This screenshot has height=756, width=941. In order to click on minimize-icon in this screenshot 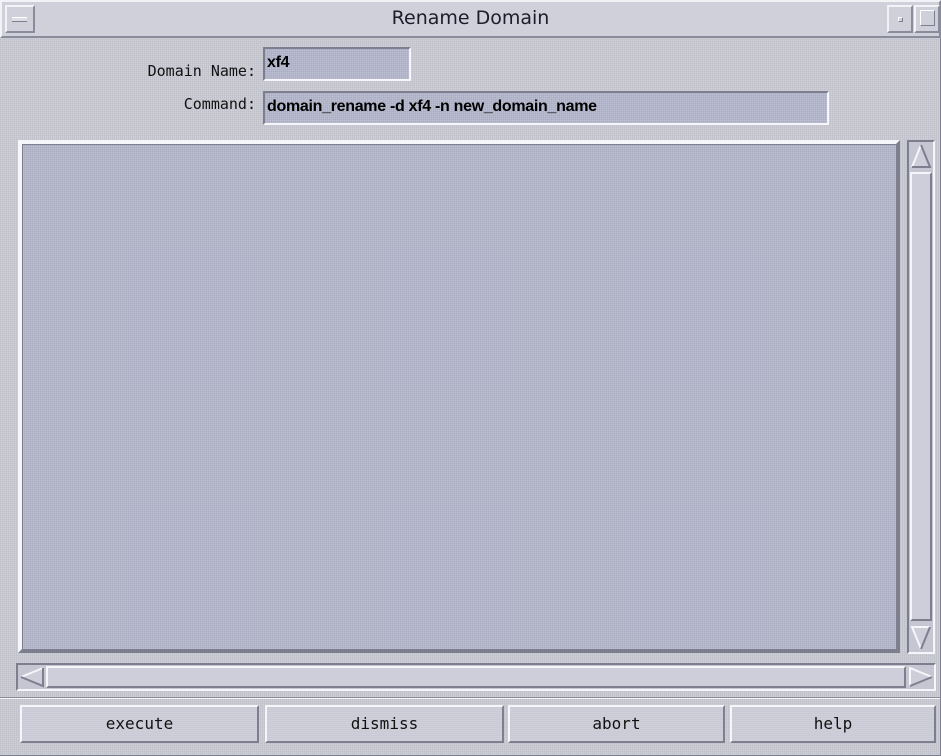, I will do `click(900, 19)`.